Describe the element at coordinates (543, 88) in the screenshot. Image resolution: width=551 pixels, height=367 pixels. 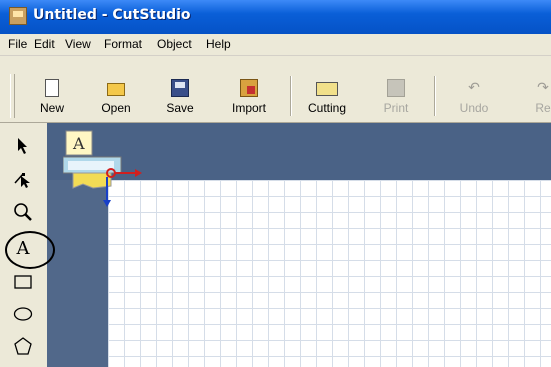
I see `redo-icon: ↷` at that location.